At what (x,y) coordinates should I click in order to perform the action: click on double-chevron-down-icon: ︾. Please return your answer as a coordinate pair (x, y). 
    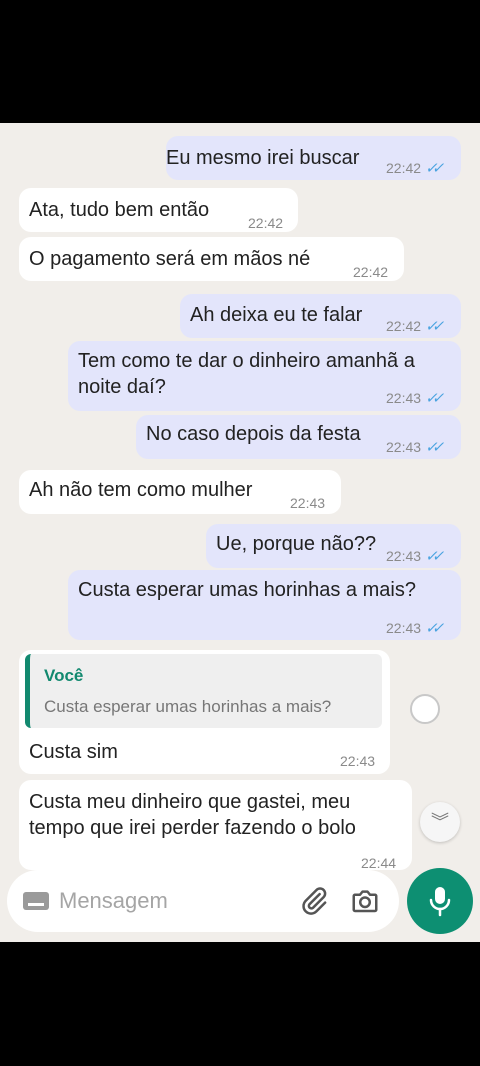
    Looking at the image, I should click on (440, 822).